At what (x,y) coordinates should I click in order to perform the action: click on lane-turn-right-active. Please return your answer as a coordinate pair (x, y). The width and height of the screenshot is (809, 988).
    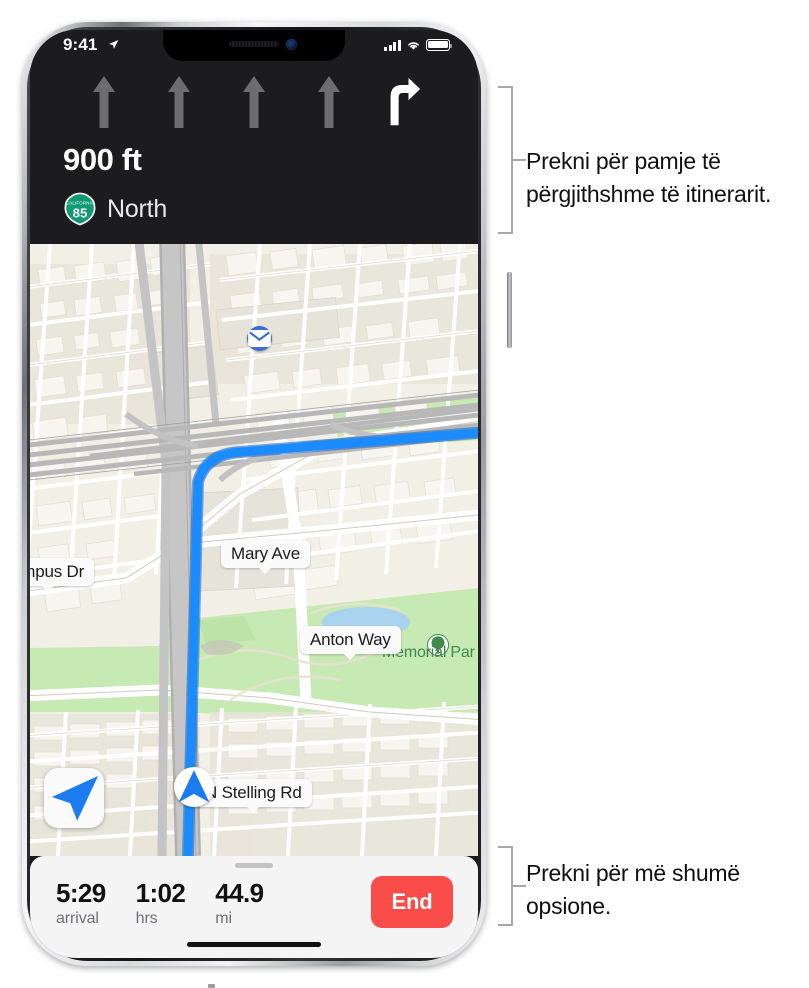
    Looking at the image, I should click on (404, 102).